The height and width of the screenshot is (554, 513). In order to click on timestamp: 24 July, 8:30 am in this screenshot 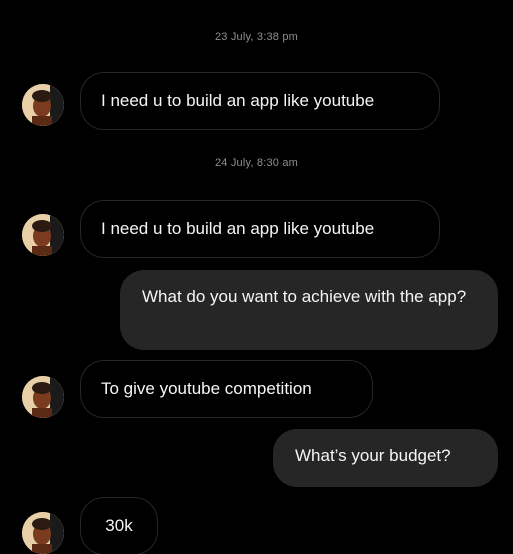, I will do `click(256, 163)`.